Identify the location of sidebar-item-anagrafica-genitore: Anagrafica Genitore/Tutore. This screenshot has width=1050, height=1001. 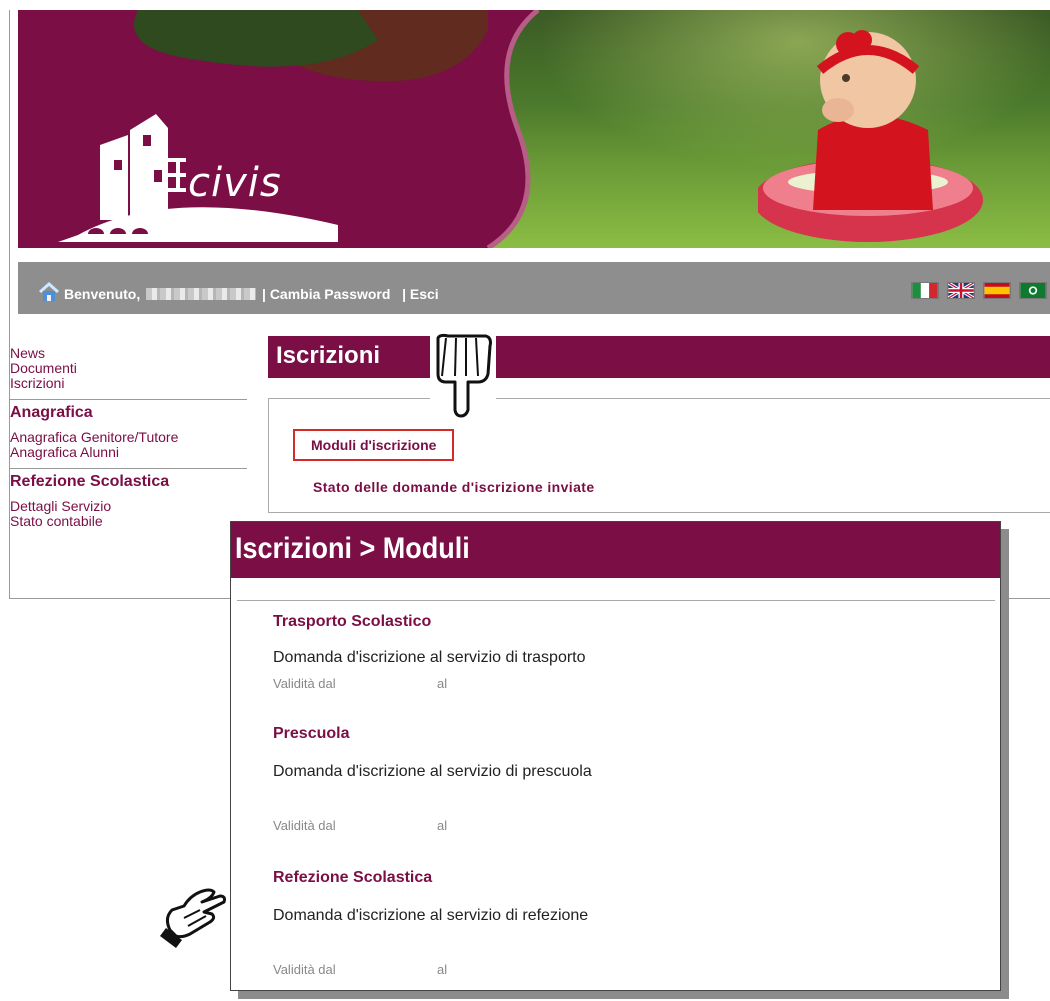
(128, 437).